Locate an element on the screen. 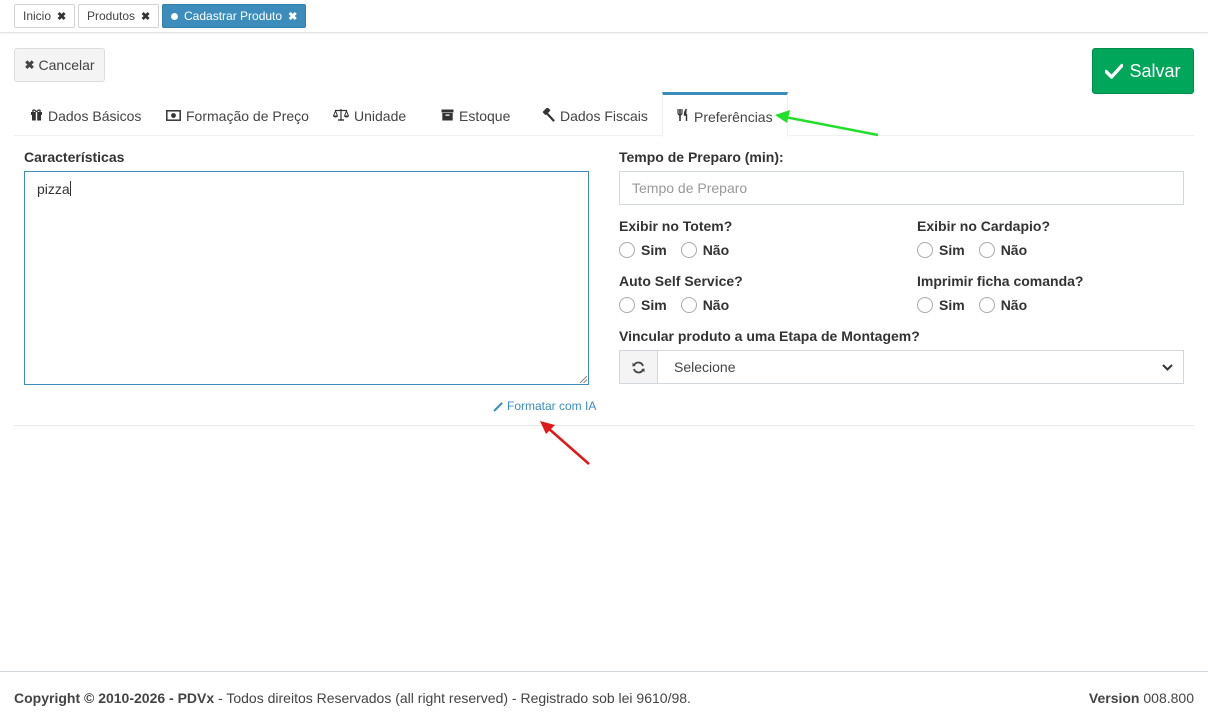  top-tab-label: Produtos is located at coordinates (111, 16).